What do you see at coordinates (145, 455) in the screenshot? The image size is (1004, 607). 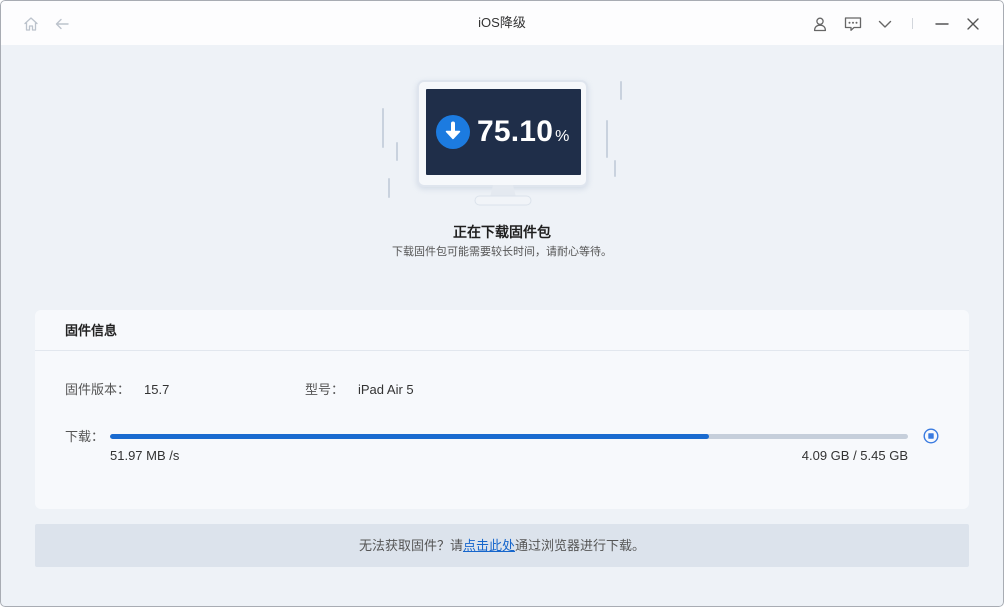 I see `download-speed: 51.97 MB /s` at bounding box center [145, 455].